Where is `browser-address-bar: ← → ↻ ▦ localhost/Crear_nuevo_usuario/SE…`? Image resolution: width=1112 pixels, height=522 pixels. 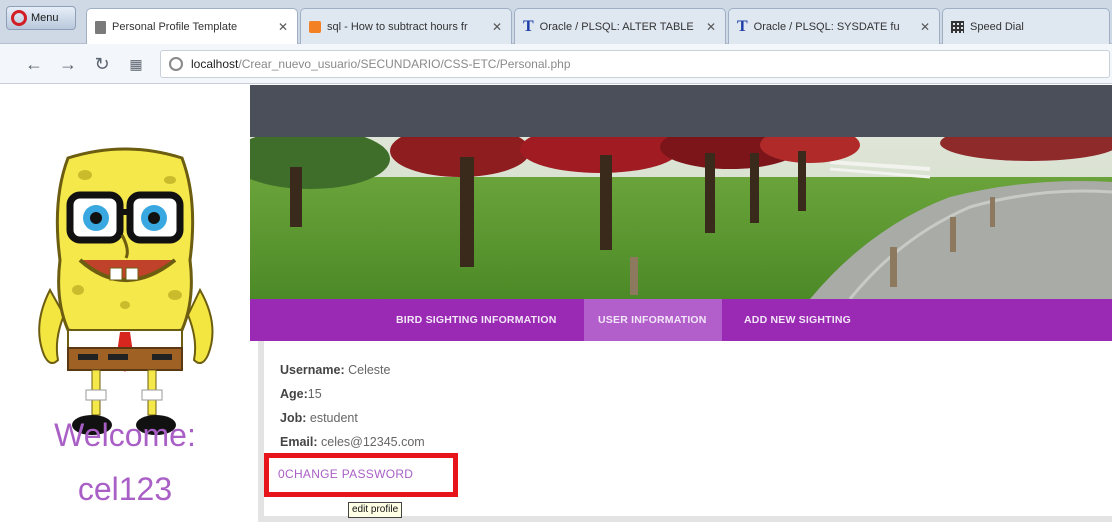 browser-address-bar: ← → ↻ ▦ localhost/Crear_nuevo_usuario/SE… is located at coordinates (556, 64).